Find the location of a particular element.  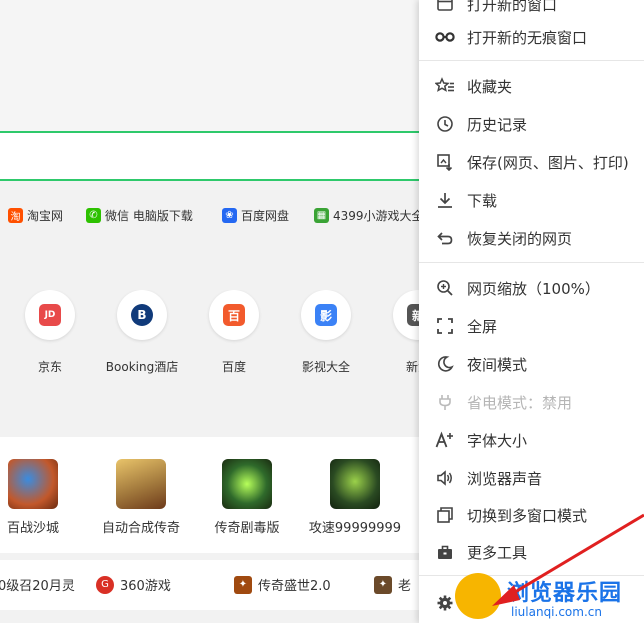

font-size-icon is located at coordinates (445, 440).